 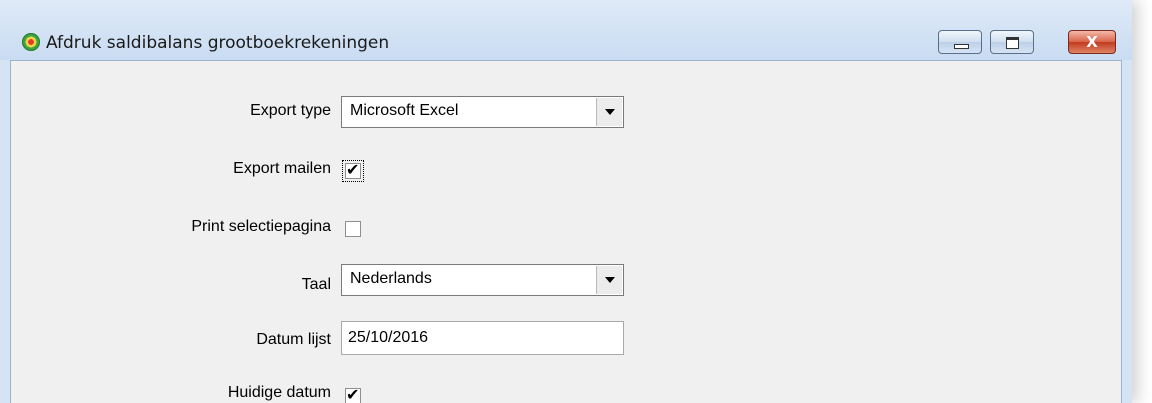 I want to click on maximize-icon, so click(x=1012, y=43).